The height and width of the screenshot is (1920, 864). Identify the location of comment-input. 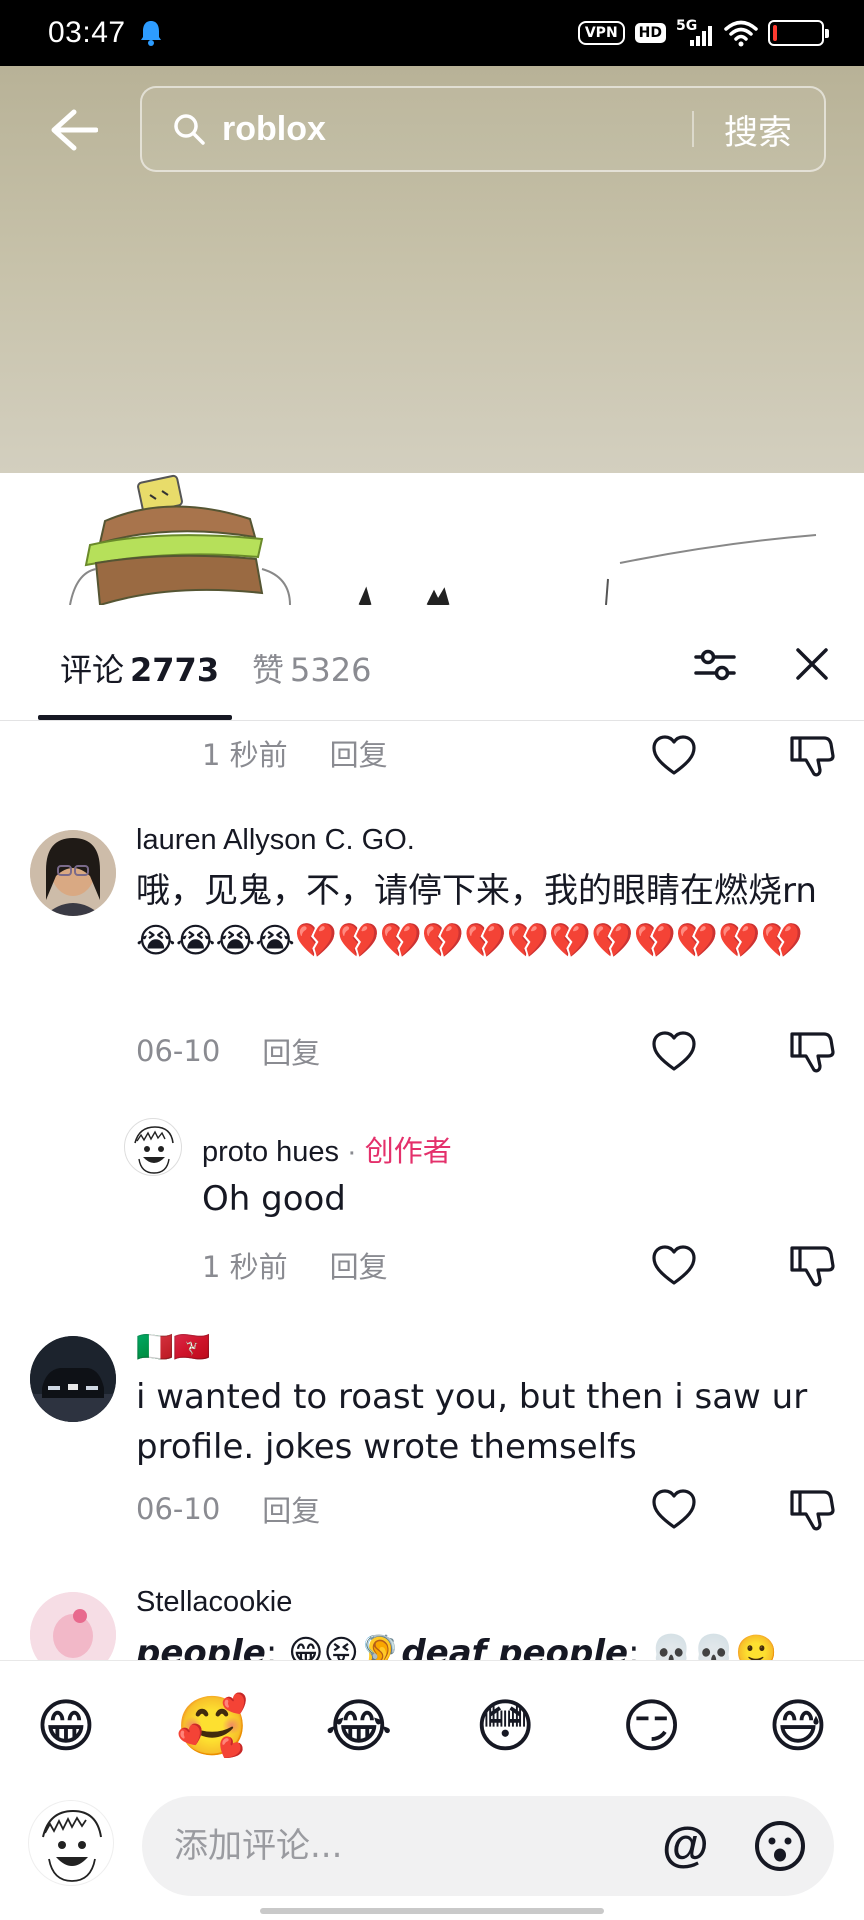
(384, 1846).